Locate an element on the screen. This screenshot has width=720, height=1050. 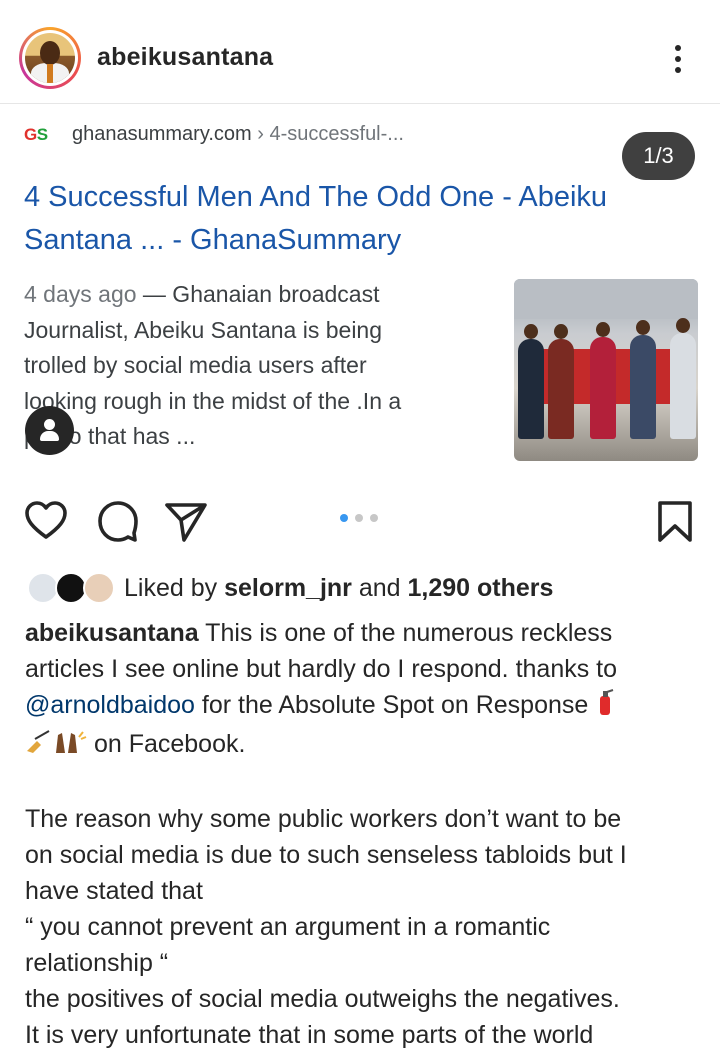
carousel-counter: 1/3 is located at coordinates (658, 156).